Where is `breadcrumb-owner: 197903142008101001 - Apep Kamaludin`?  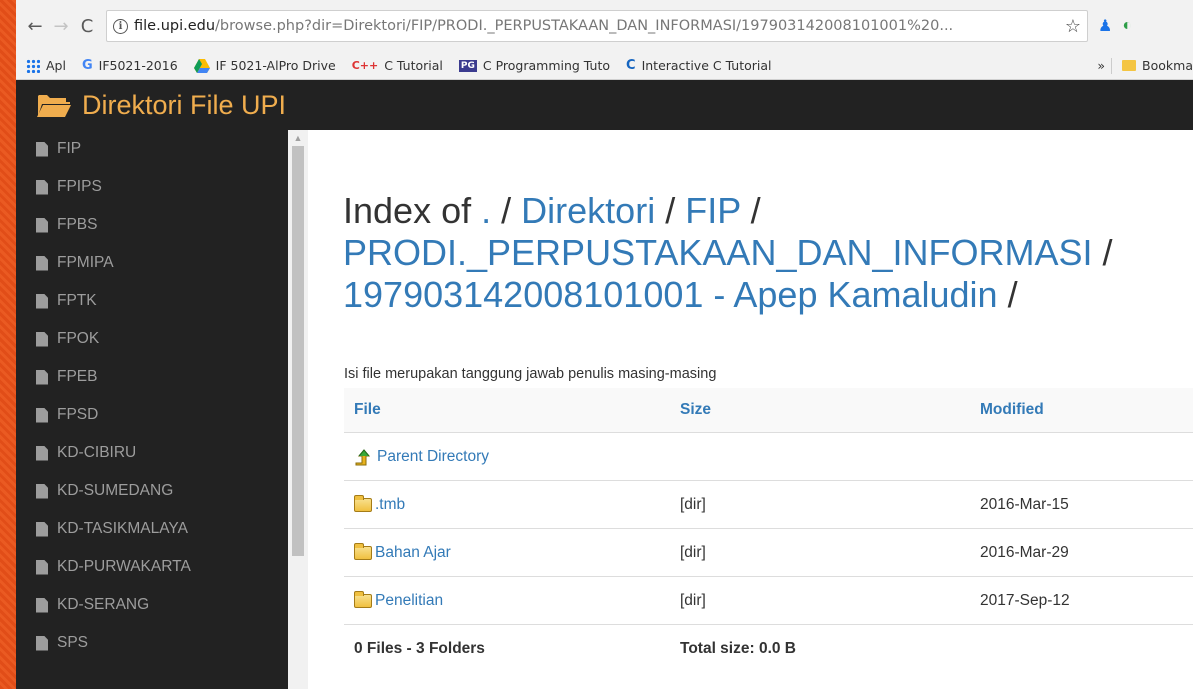
breadcrumb-owner: 197903142008101001 - Apep Kamaludin is located at coordinates (670, 294).